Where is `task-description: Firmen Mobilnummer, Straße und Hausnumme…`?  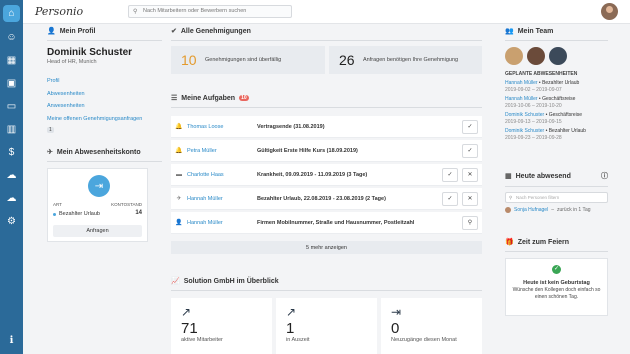
task-description: Firmen Mobilnummer, Straße und Hausnumme… is located at coordinates (336, 222).